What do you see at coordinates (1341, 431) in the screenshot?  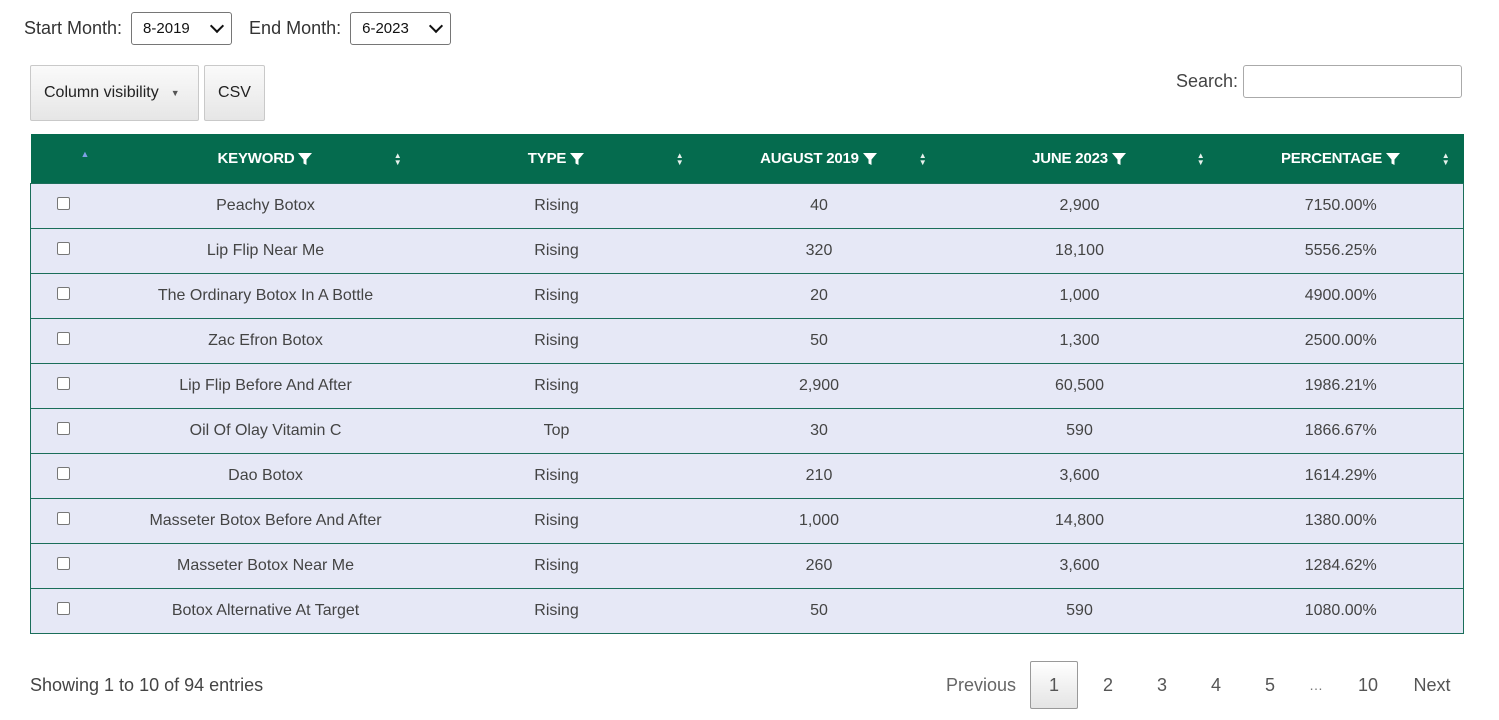 I see `percentage-cell: 1866.67%` at bounding box center [1341, 431].